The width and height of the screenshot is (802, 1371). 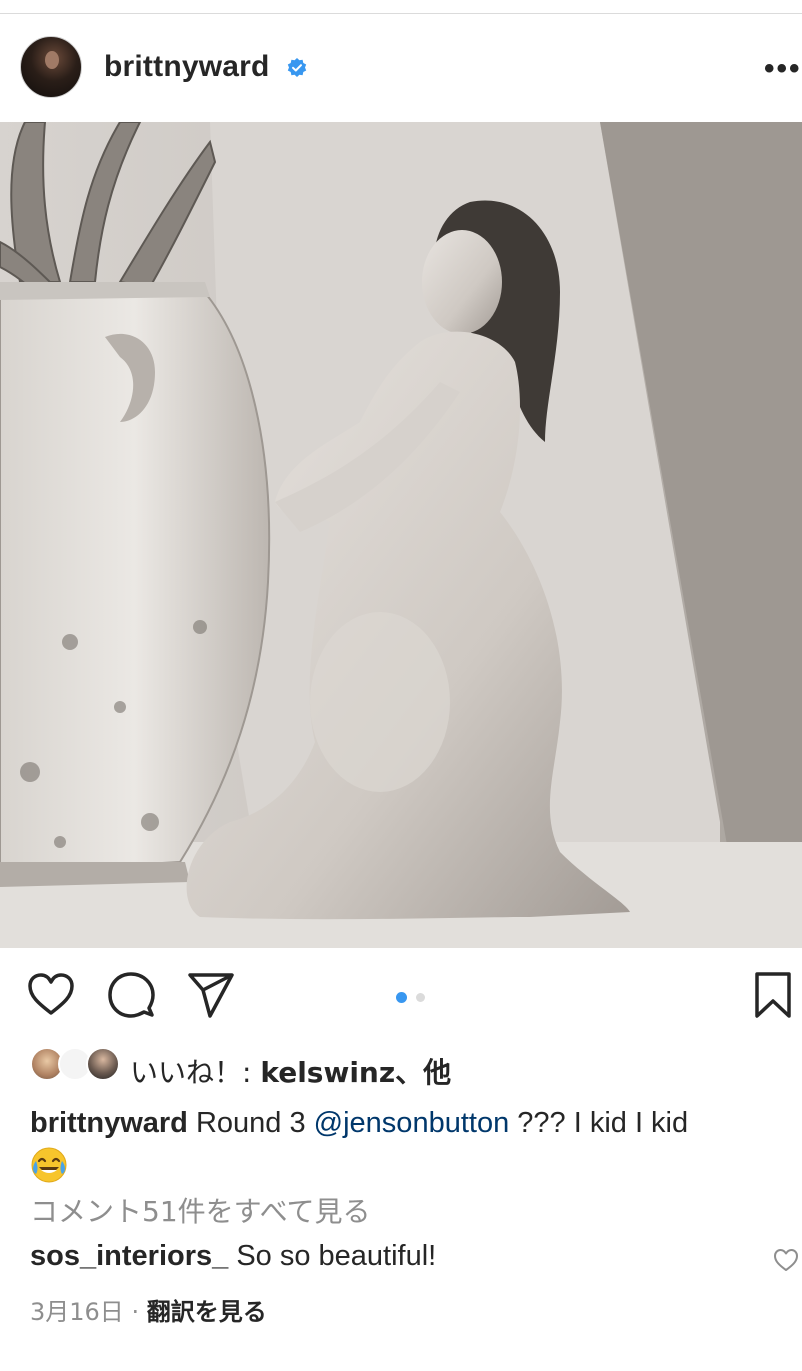 I want to click on heart-icon, so click(x=51, y=995).